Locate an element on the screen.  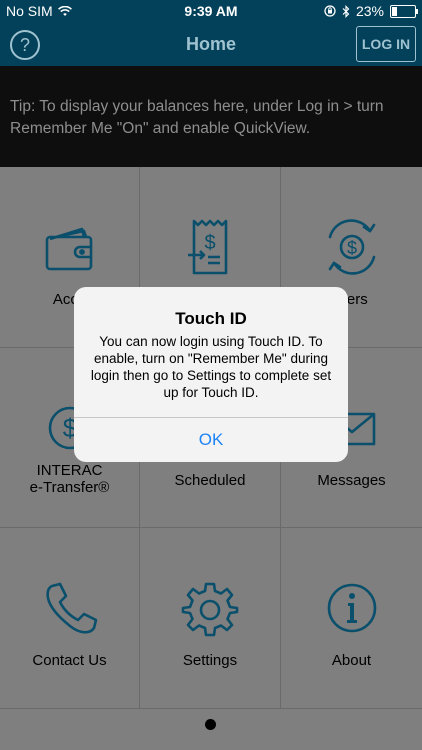
tile-settings: Settings is located at coordinates (210, 618).